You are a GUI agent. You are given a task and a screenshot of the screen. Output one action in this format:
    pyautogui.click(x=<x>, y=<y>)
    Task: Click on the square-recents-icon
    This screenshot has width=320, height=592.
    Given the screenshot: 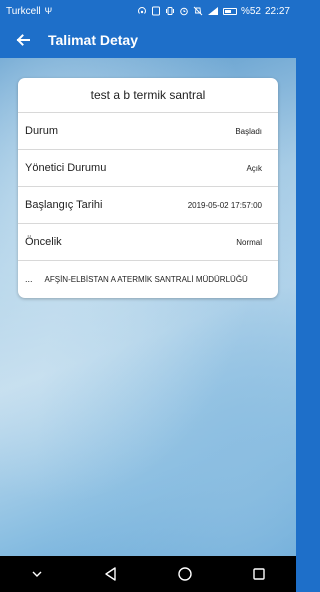 What is the action you would take?
    pyautogui.click(x=259, y=574)
    